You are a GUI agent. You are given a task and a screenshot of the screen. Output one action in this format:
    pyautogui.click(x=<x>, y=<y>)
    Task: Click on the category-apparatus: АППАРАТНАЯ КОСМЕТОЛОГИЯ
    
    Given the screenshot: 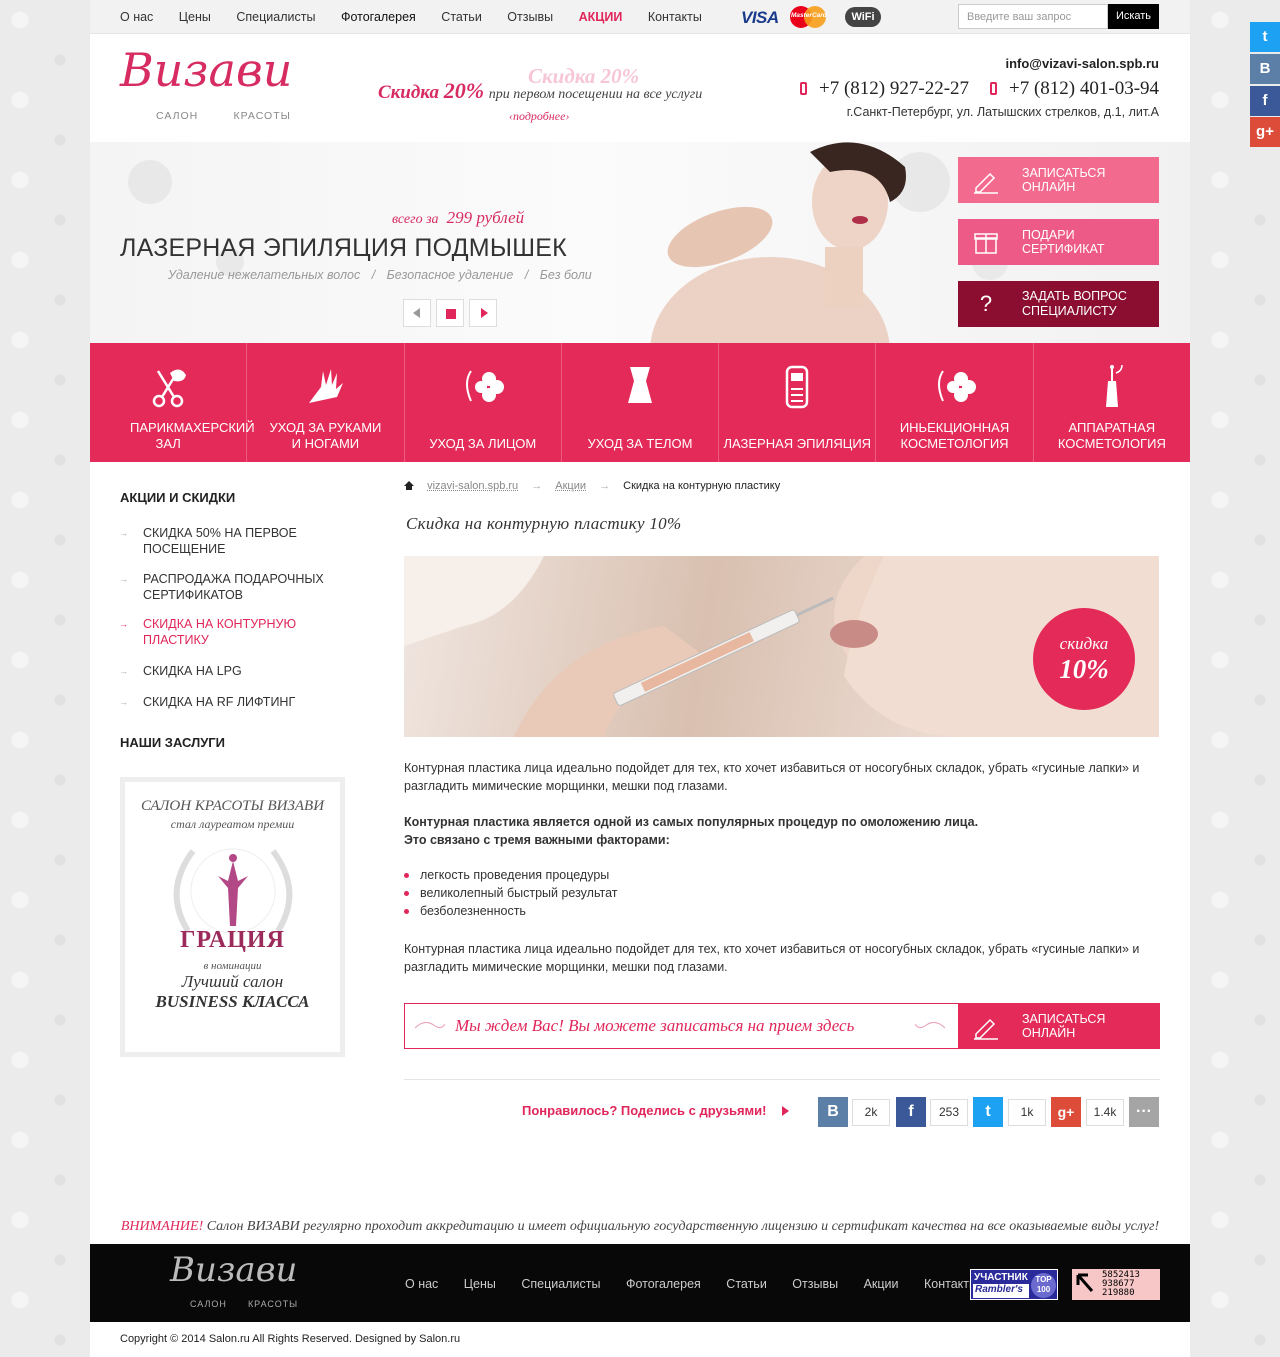 What is the action you would take?
    pyautogui.click(x=1112, y=402)
    